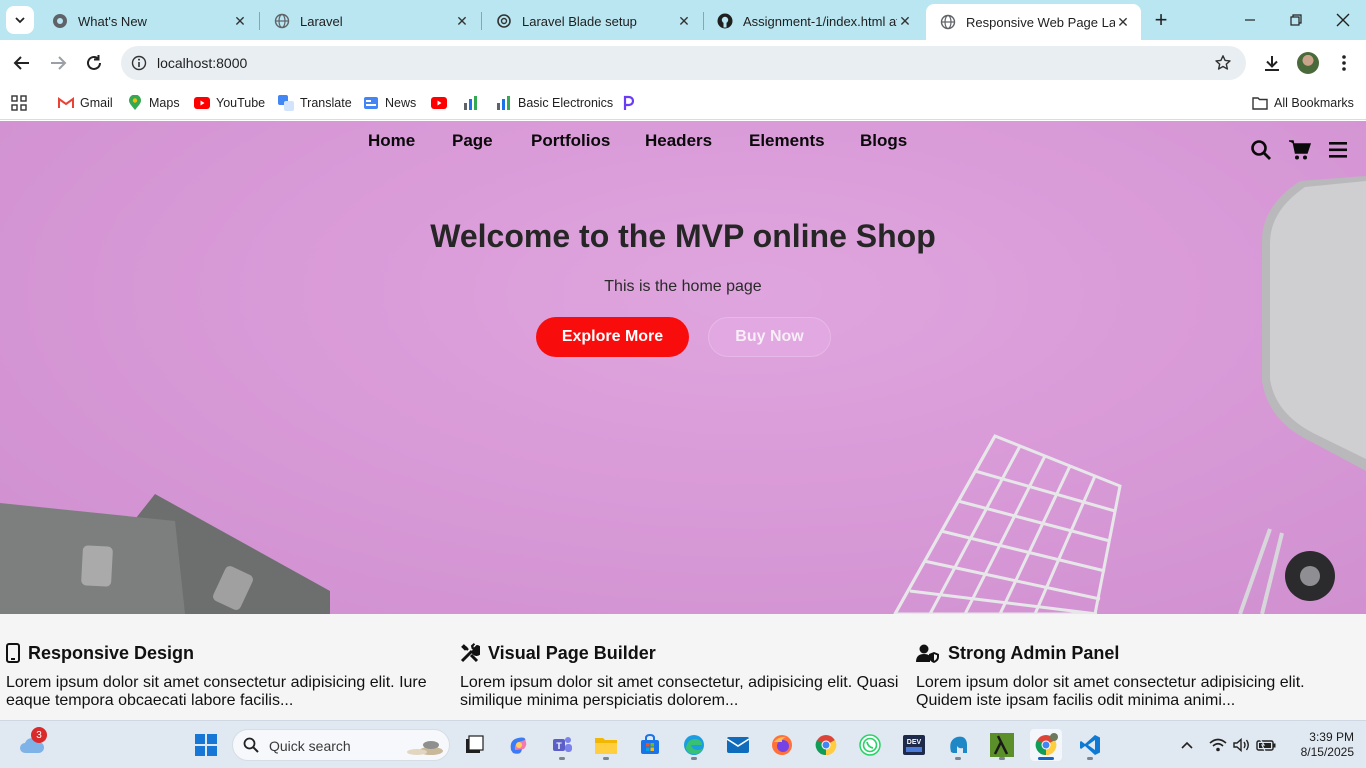 The image size is (1366, 768). What do you see at coordinates (813, 21) in the screenshot?
I see `tab-github: Assignment-1/index.html at ✕` at bounding box center [813, 21].